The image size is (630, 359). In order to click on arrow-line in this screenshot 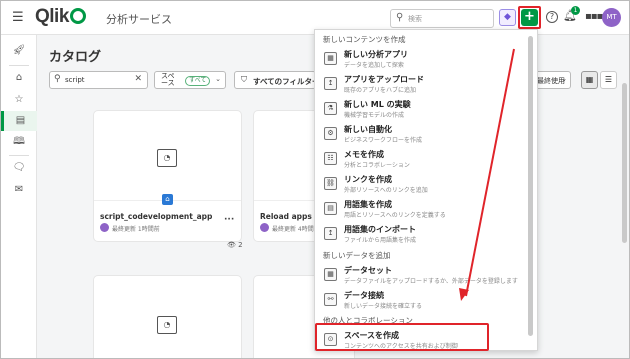, I will do `click(490, 172)`.